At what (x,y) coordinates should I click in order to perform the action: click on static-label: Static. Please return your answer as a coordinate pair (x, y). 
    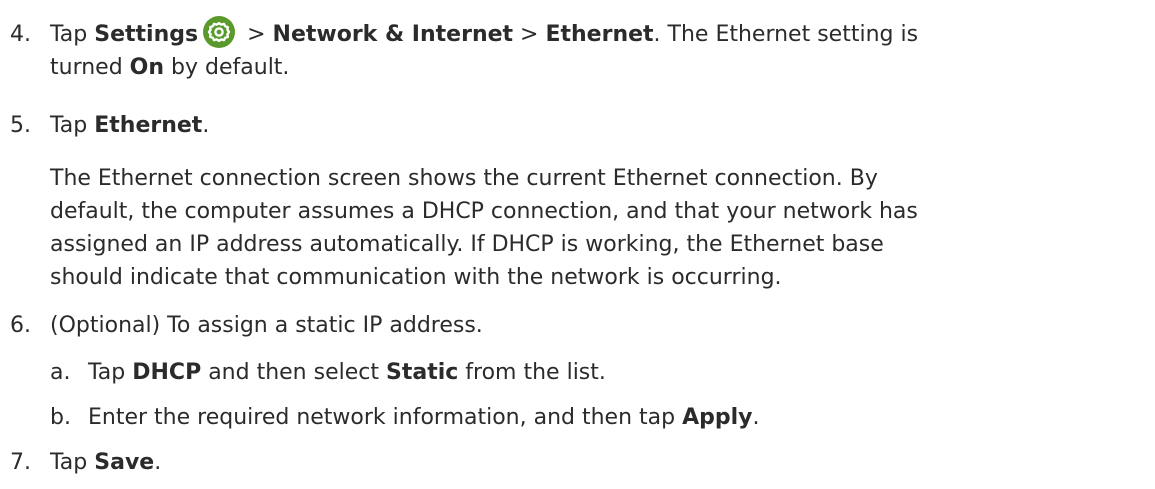
    Looking at the image, I should click on (422, 372).